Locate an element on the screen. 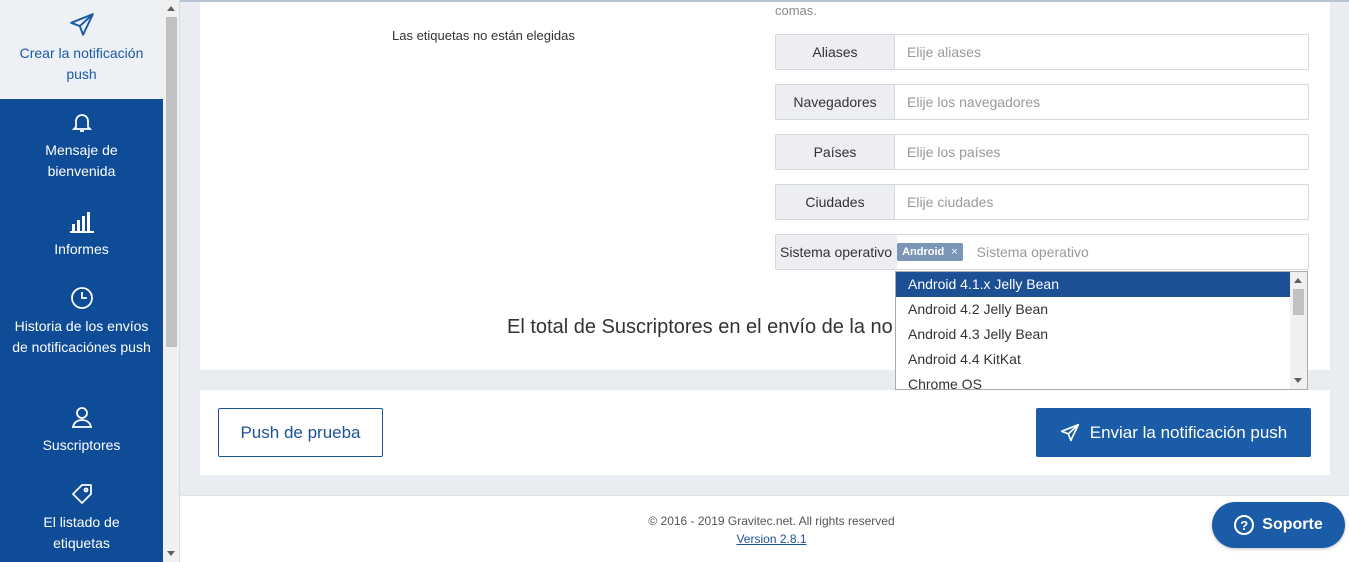 Image resolution: width=1349 pixels, height=562 pixels. sidebar-item-label: El listado de etiquetas is located at coordinates (81, 532).